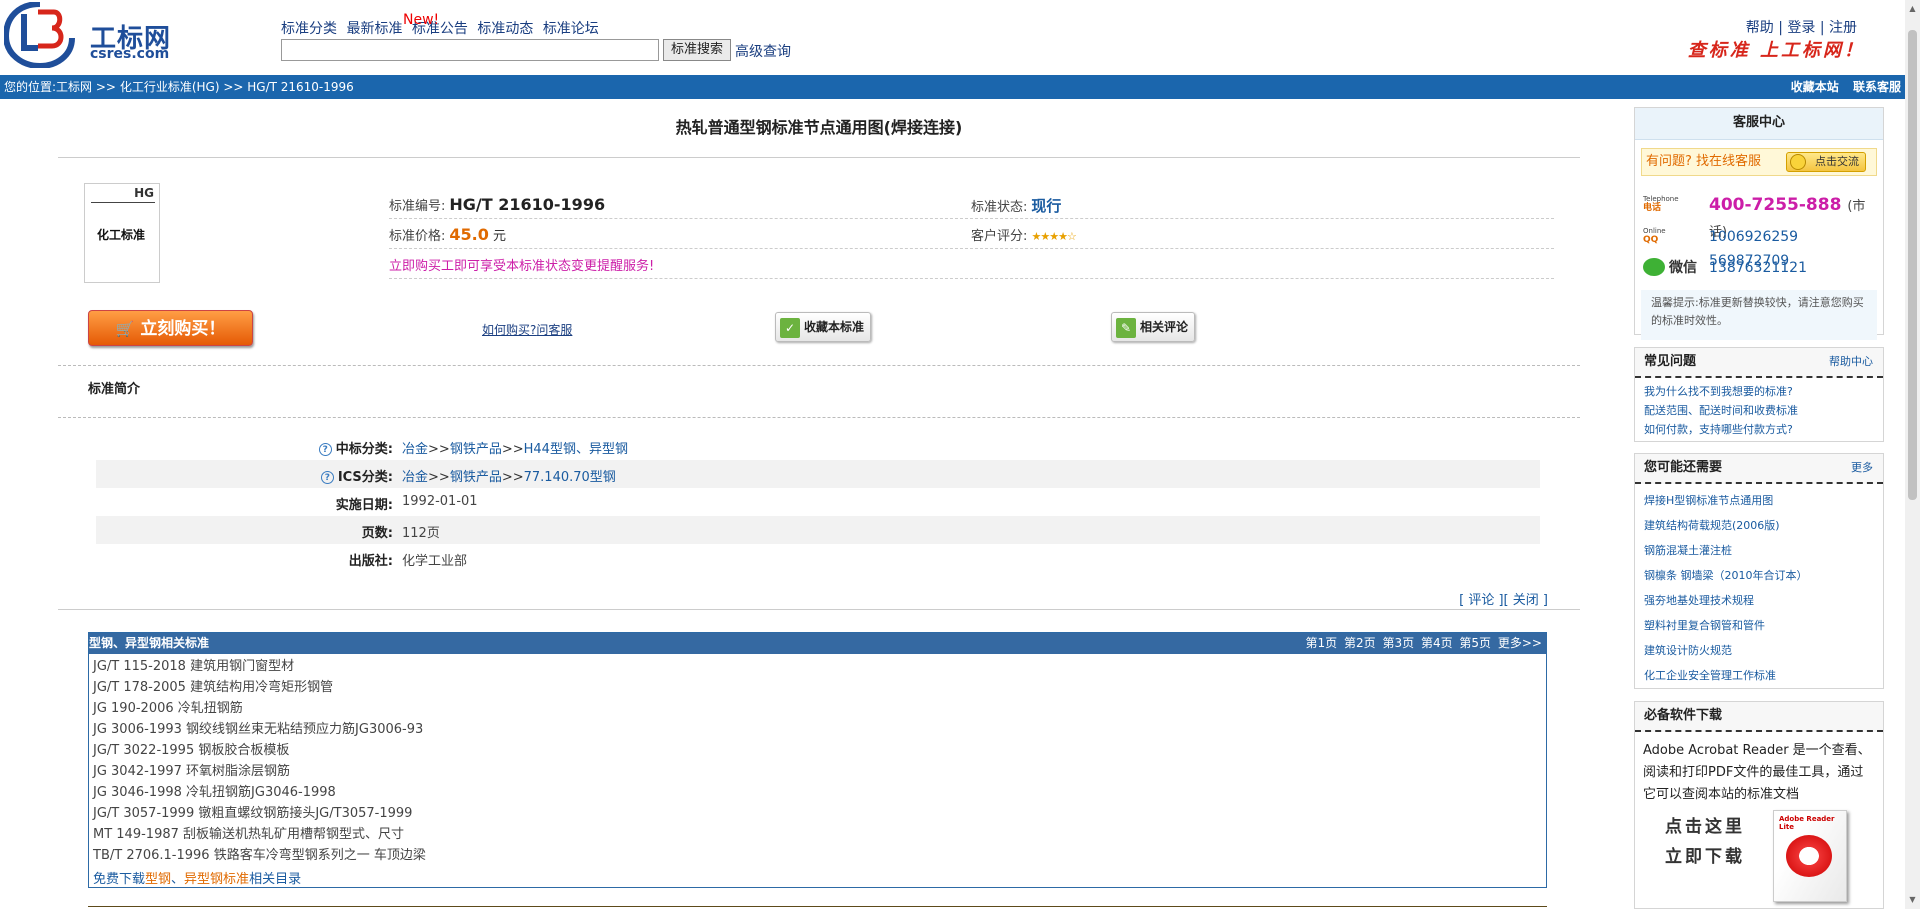  Describe the element at coordinates (1437, 643) in the screenshot. I see `page-link-4: 第4页` at that location.